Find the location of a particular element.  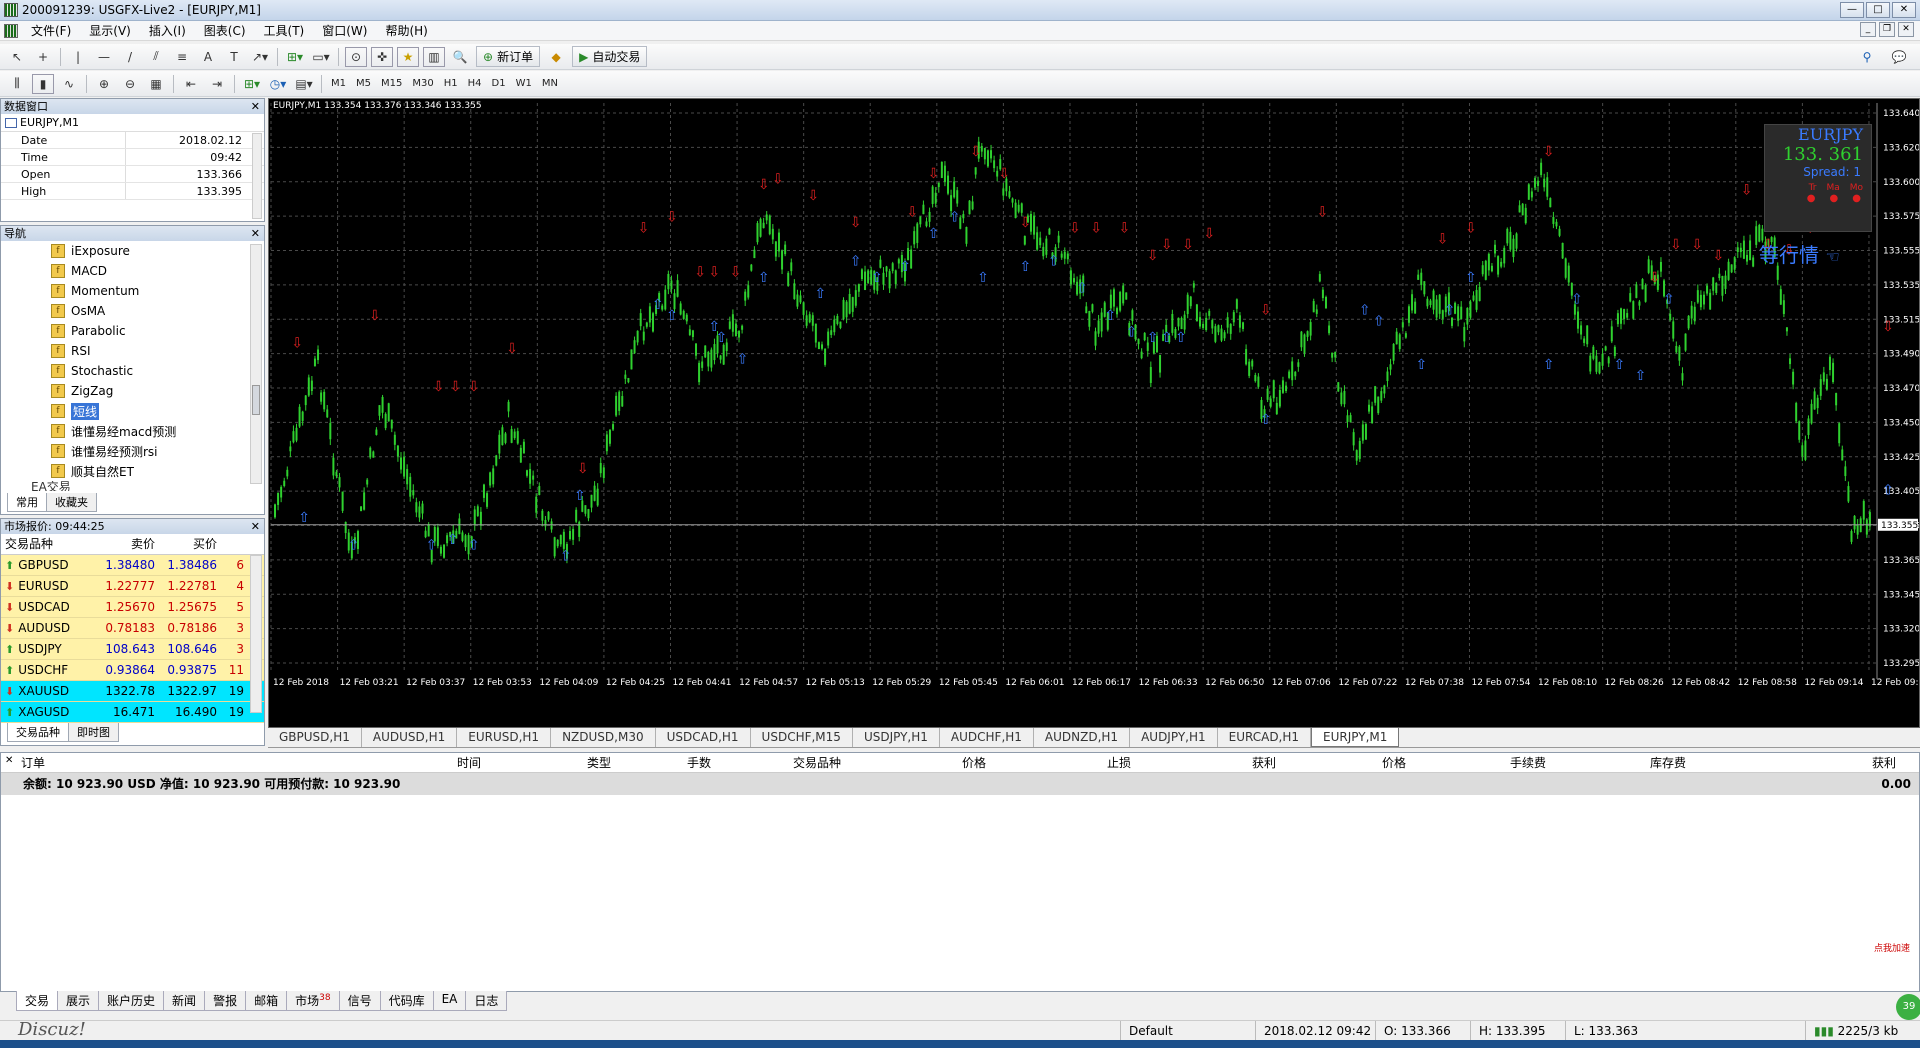

mdi-minimize-button: _ is located at coordinates (1868, 29).